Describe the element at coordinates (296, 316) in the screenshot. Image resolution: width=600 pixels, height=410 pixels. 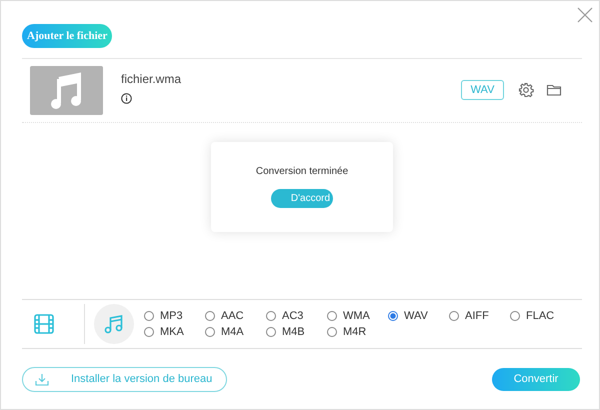
I see `format-option: AC3` at that location.